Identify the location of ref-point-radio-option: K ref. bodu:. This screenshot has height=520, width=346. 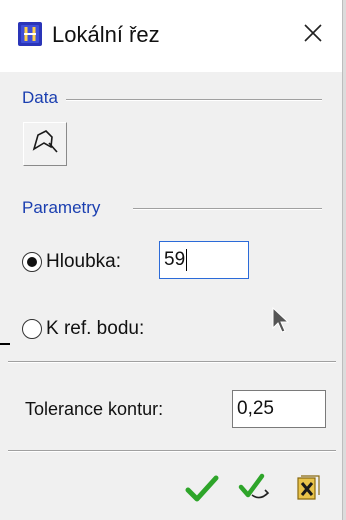
(83, 329).